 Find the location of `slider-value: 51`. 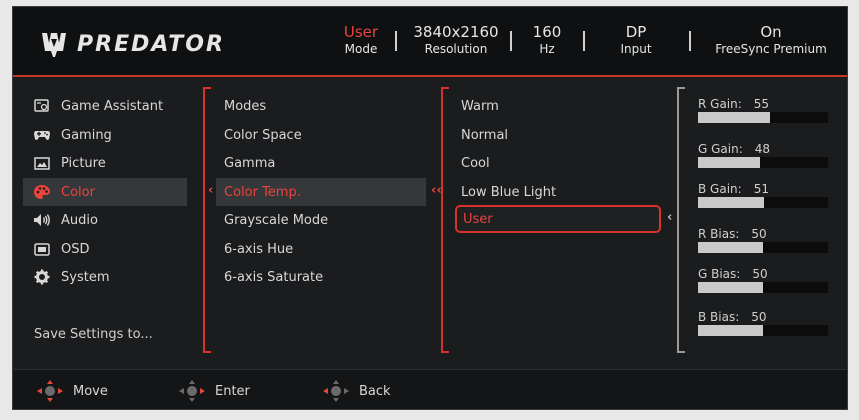

slider-value: 51 is located at coordinates (761, 189).